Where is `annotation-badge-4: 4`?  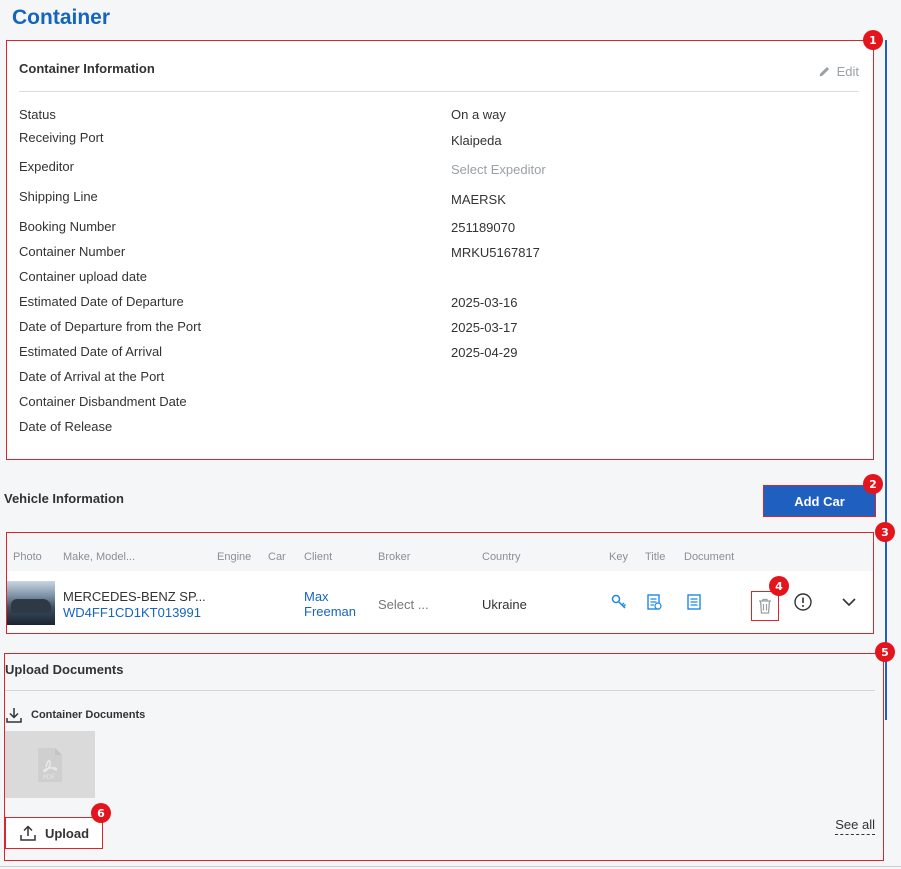 annotation-badge-4: 4 is located at coordinates (779, 586).